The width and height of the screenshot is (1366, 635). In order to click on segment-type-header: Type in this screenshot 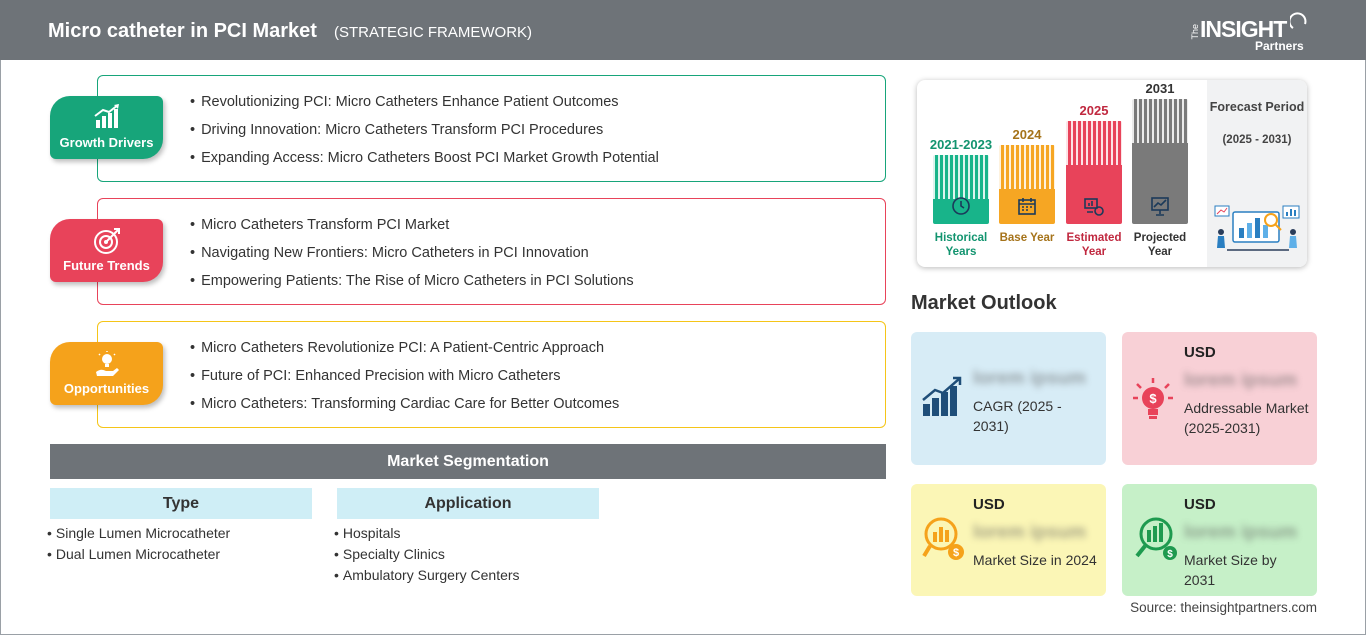, I will do `click(181, 503)`.